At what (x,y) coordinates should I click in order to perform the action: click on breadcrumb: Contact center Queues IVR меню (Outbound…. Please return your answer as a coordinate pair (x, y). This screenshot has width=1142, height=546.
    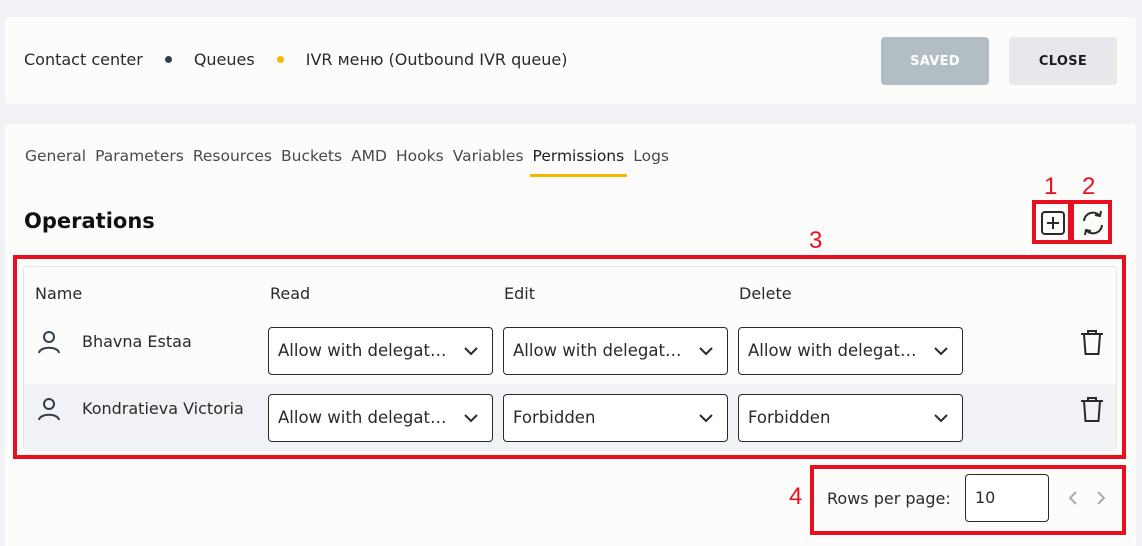
    Looking at the image, I should click on (295, 59).